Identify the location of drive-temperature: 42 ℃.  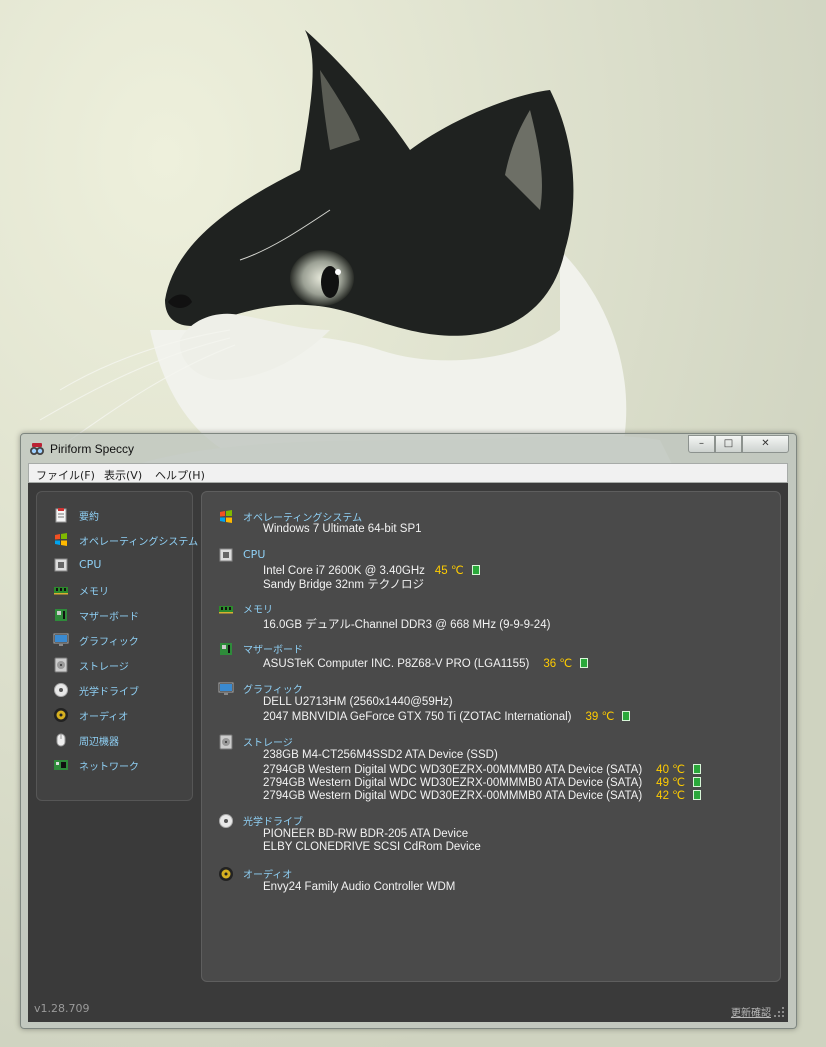
(671, 796).